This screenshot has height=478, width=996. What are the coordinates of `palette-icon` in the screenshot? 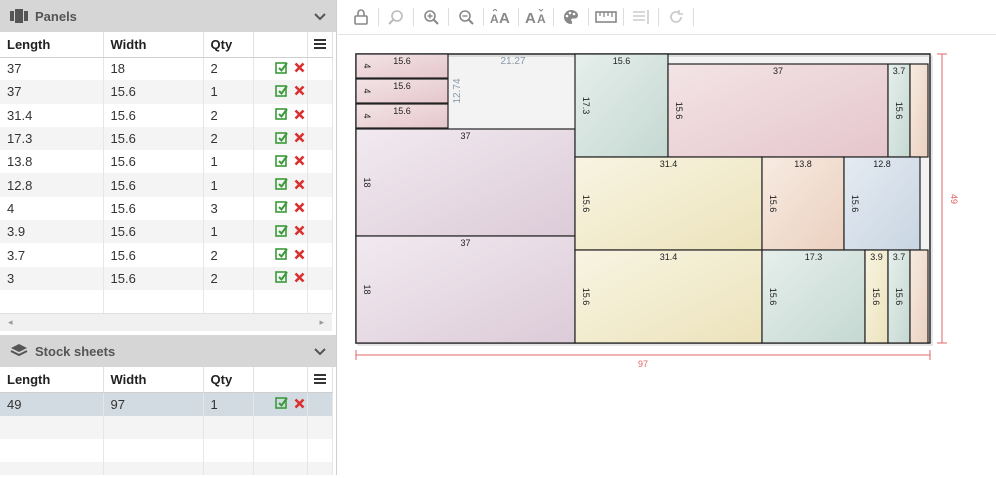 It's located at (571, 17).